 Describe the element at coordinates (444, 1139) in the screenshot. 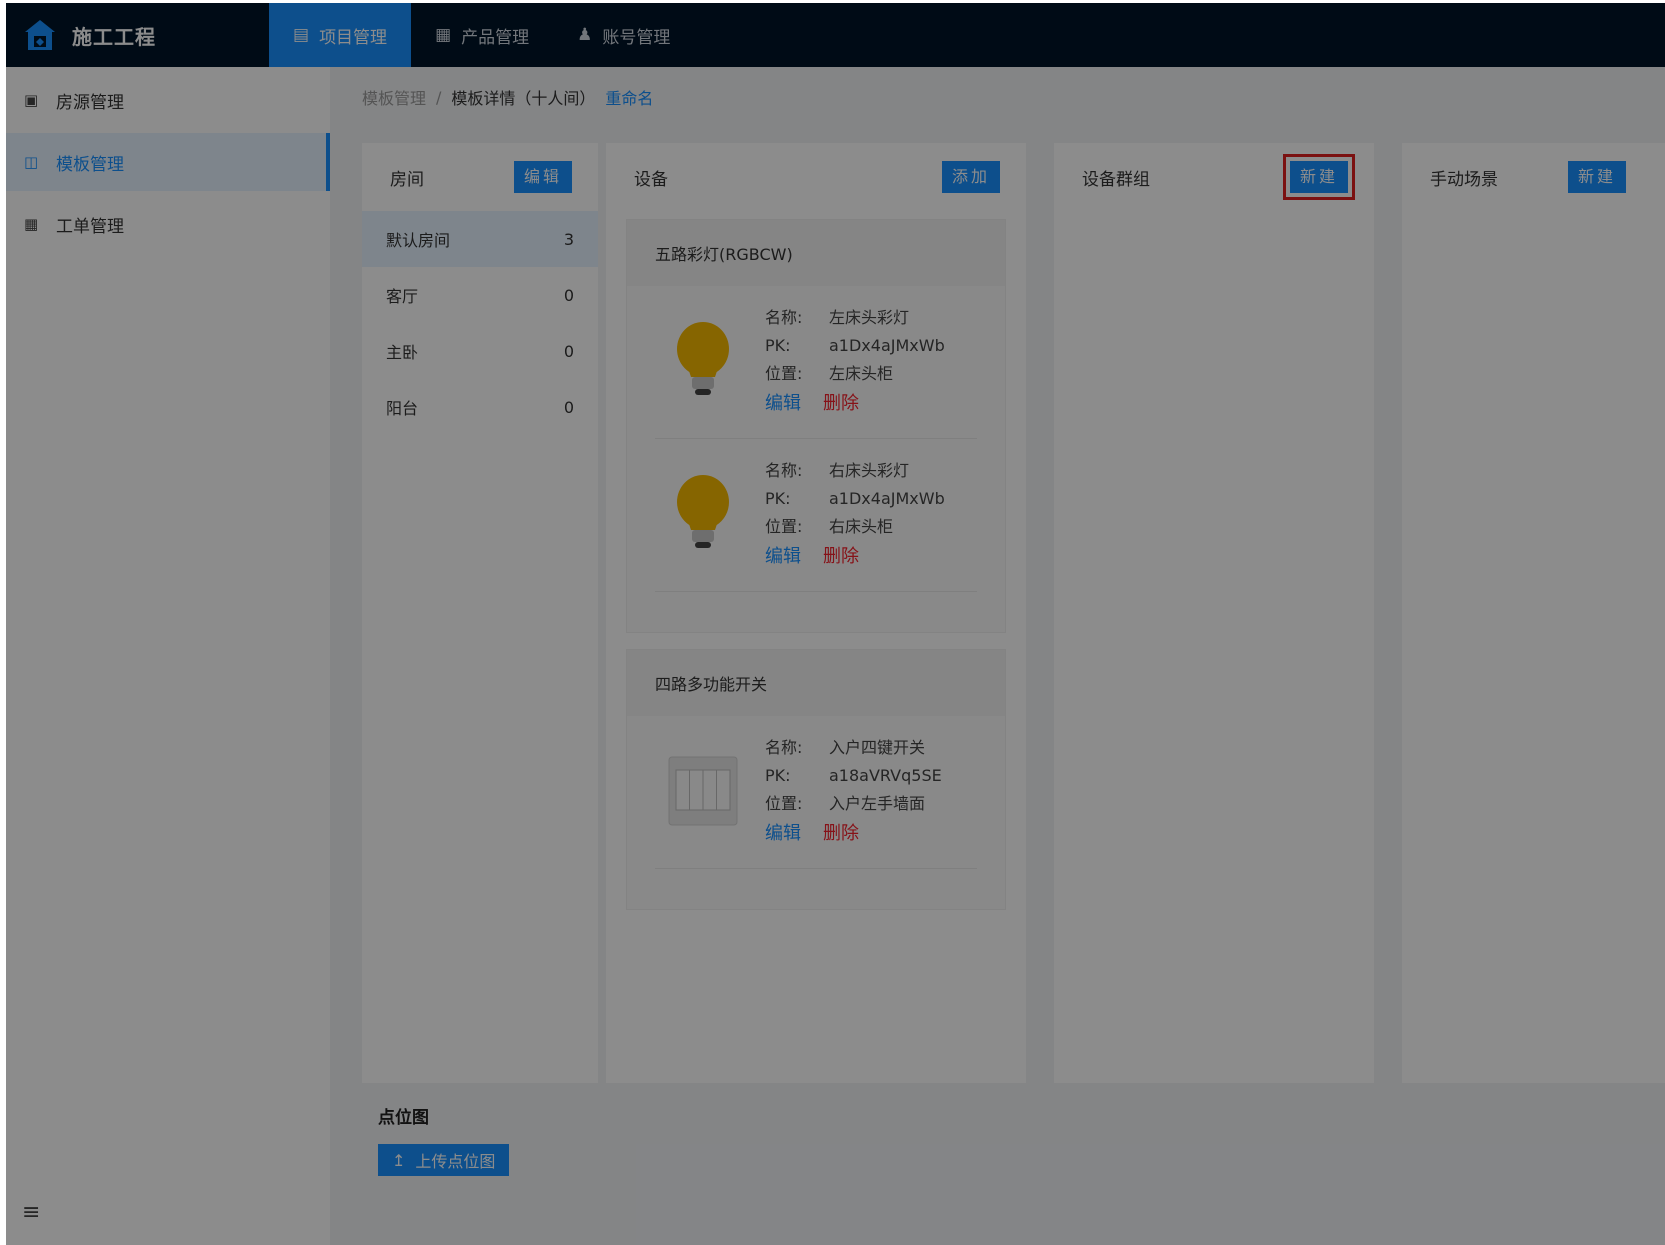

I see `point-map-section: 点位图 ↥ 上传点位图` at that location.